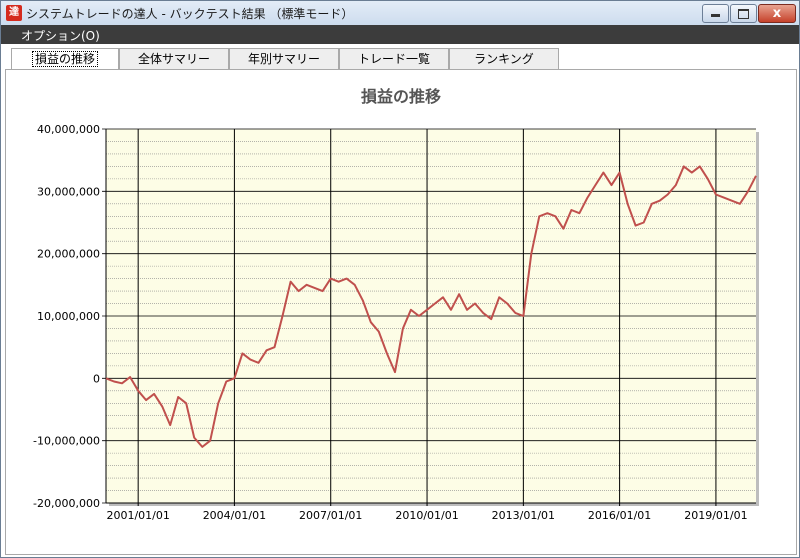  I want to click on tab-label: 全体サマリー, so click(173, 59).